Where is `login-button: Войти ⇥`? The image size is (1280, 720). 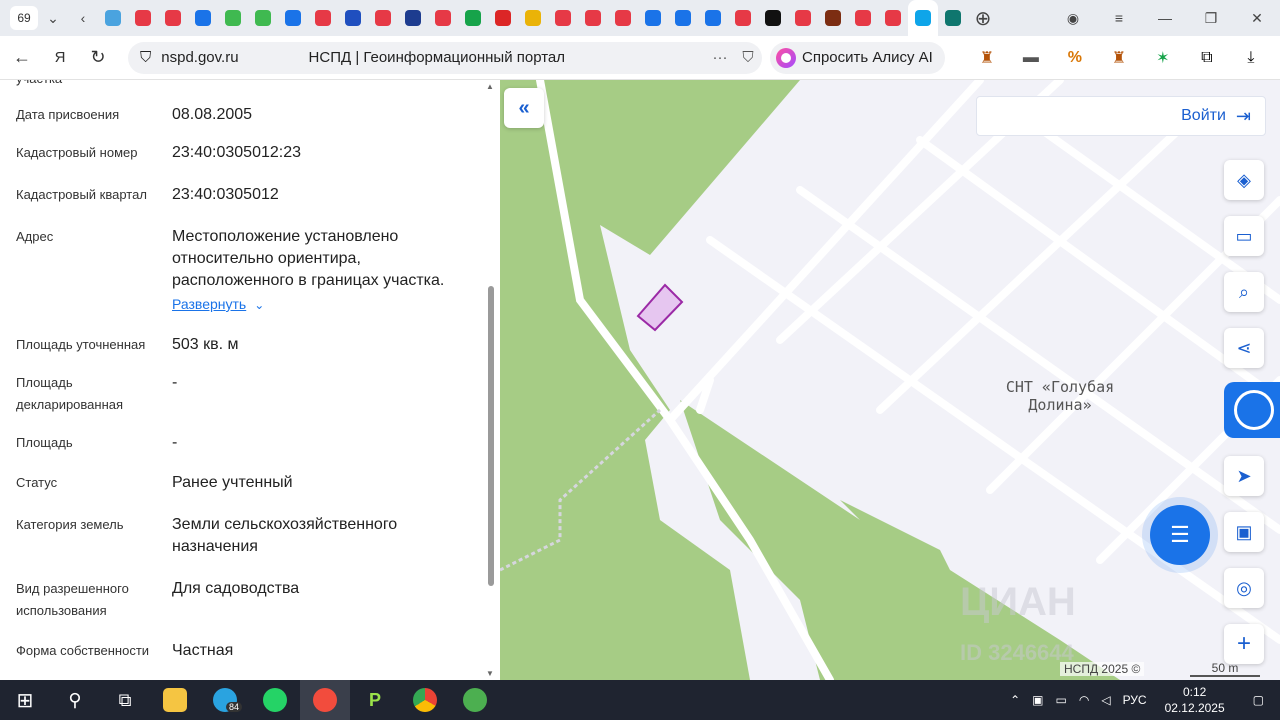 login-button: Войти ⇥ is located at coordinates (1121, 116).